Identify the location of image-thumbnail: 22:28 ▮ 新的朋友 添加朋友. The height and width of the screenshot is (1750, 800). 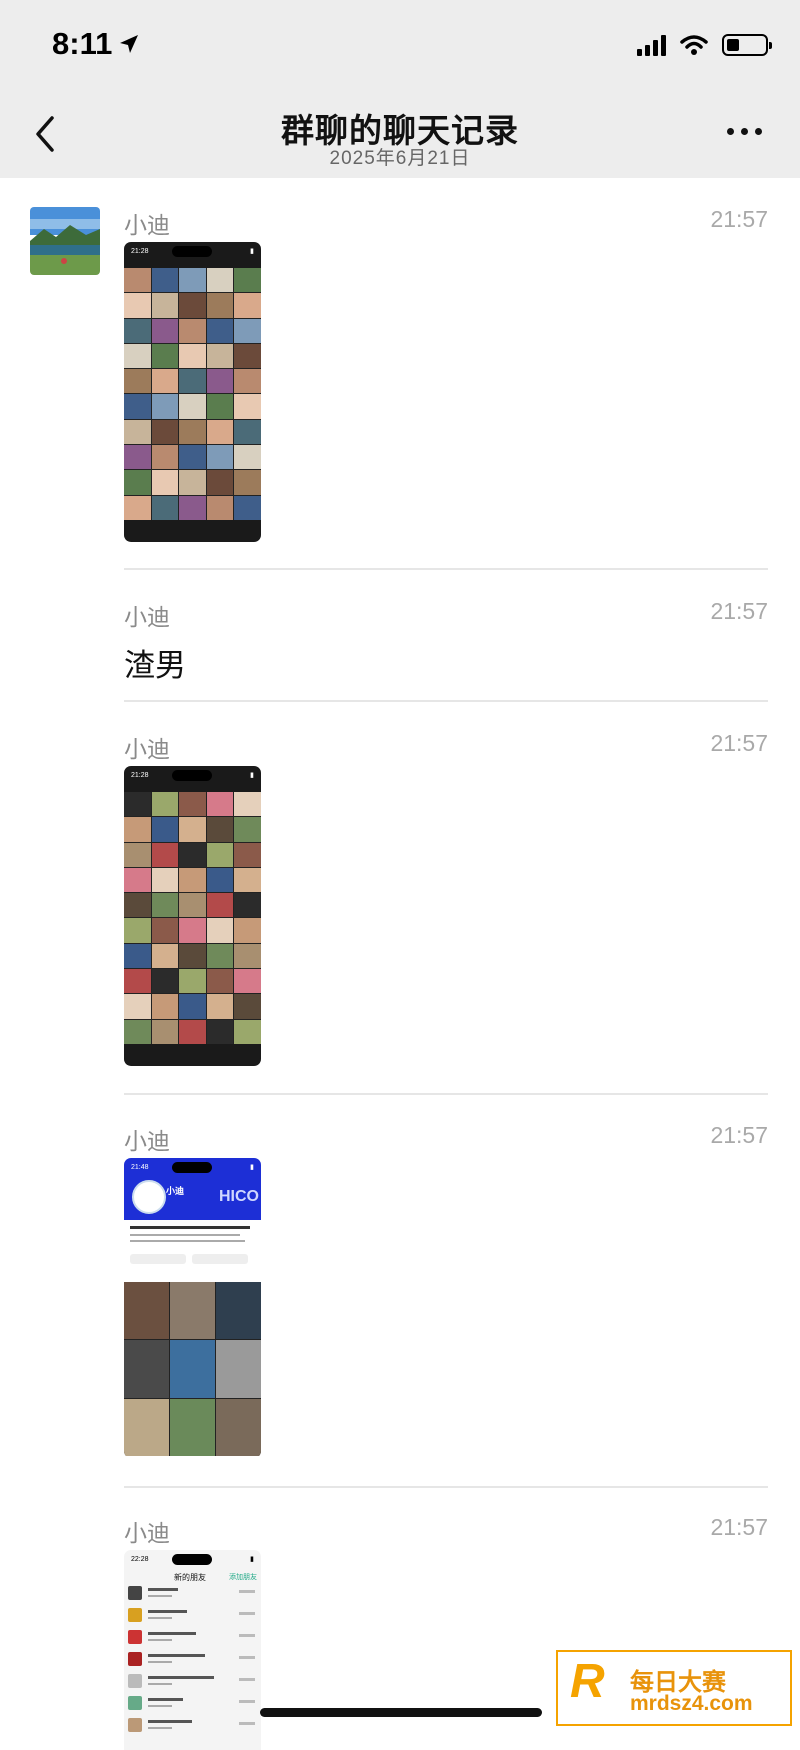
(192, 1650).